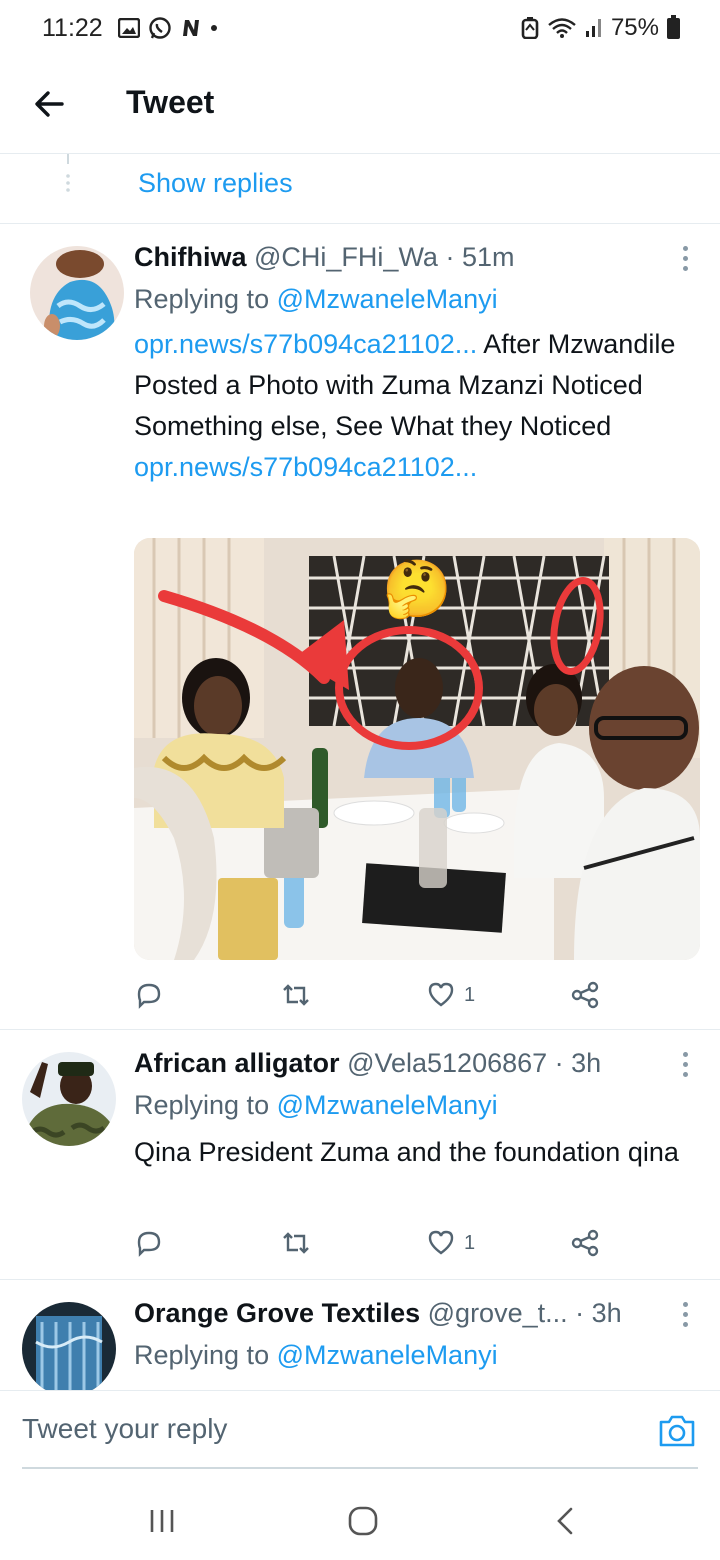 Image resolution: width=720 pixels, height=1560 pixels. Describe the element at coordinates (162, 1521) in the screenshot. I see `recent-apps-icon` at that location.